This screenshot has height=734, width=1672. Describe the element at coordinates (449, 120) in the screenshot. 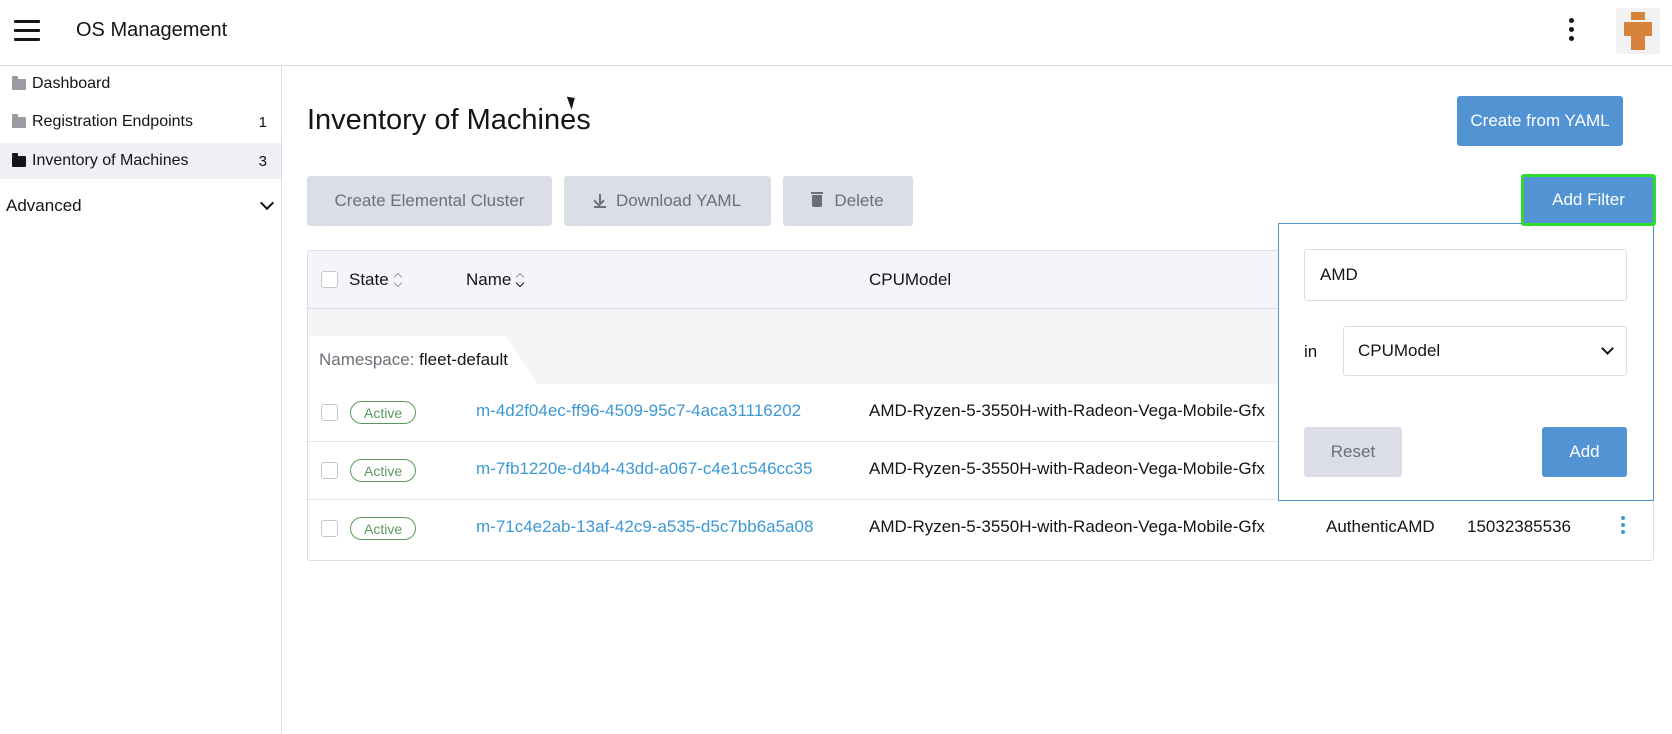

I see `page-title: Inventory of Machines` at that location.